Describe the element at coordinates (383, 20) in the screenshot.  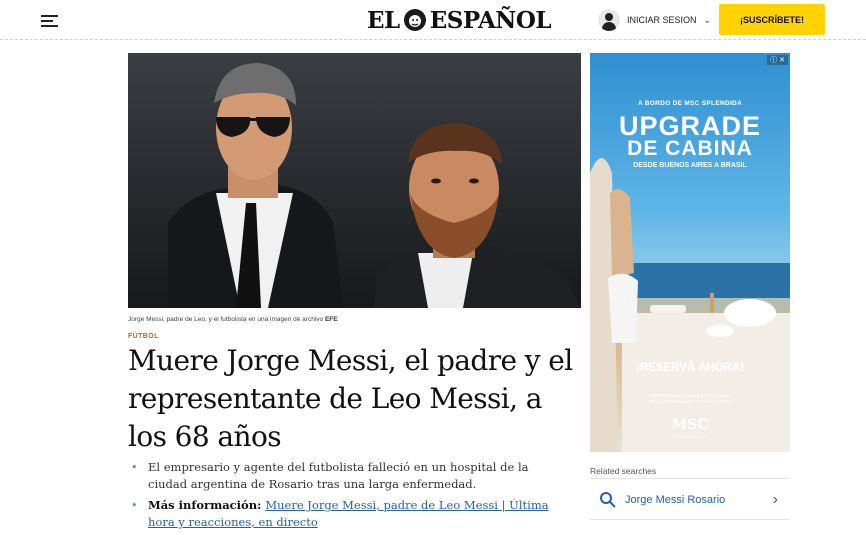
I see `logo-text-el: EL` at that location.